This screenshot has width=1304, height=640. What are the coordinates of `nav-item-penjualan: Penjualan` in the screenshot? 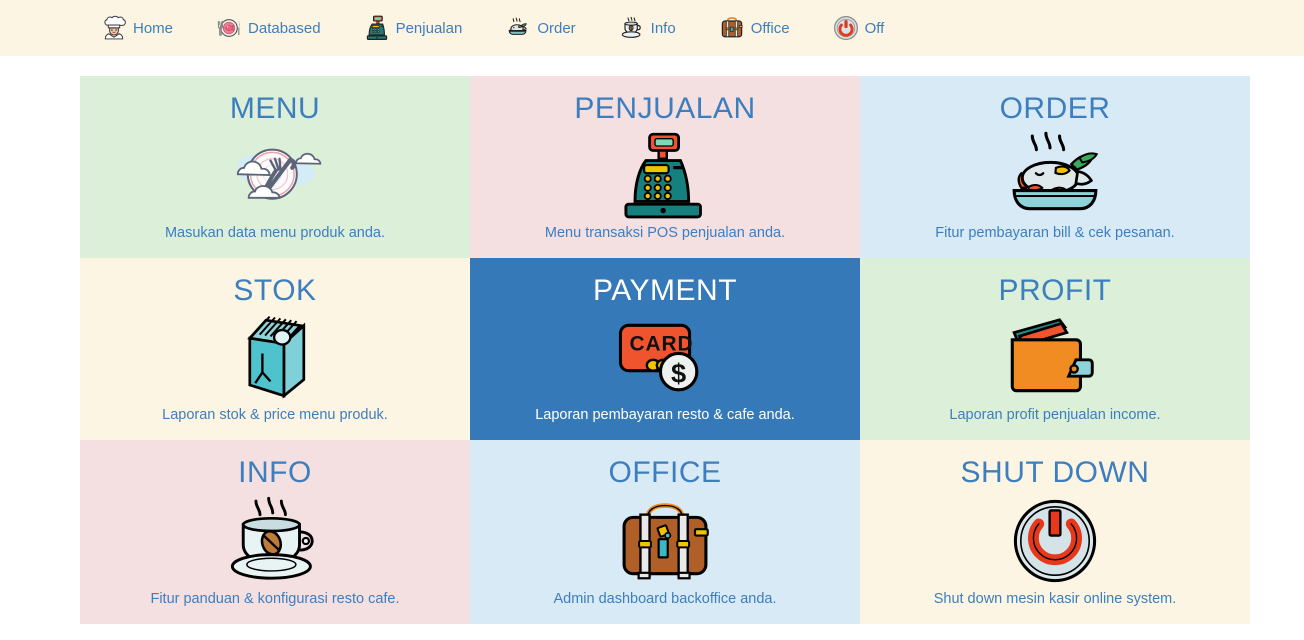 It's located at (413, 28).